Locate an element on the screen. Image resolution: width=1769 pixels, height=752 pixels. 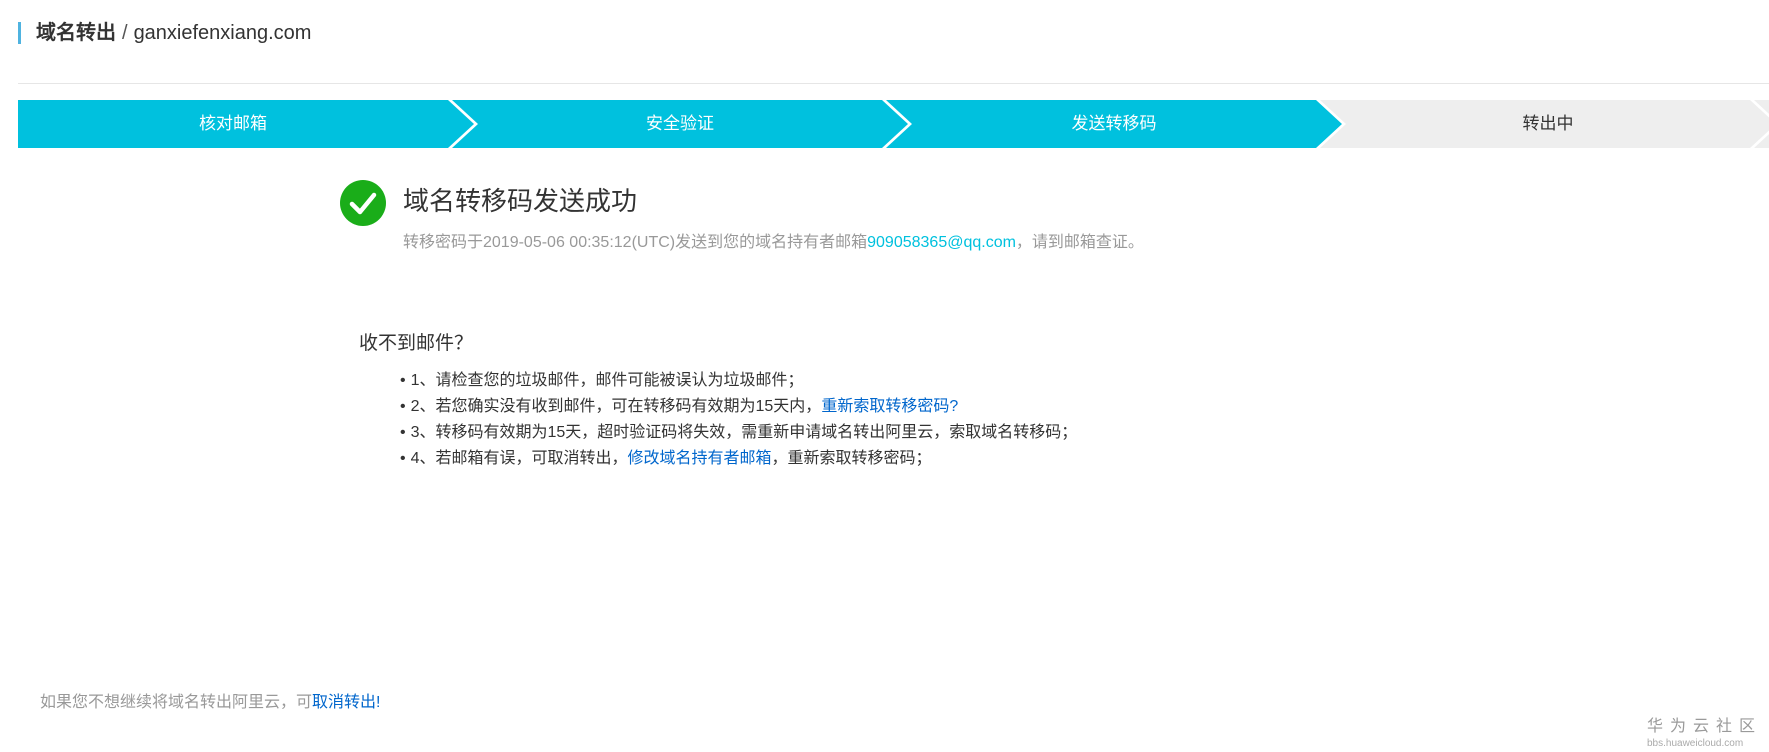
step-send-transfer-code: 发送转移码 is located at coordinates (1114, 124).